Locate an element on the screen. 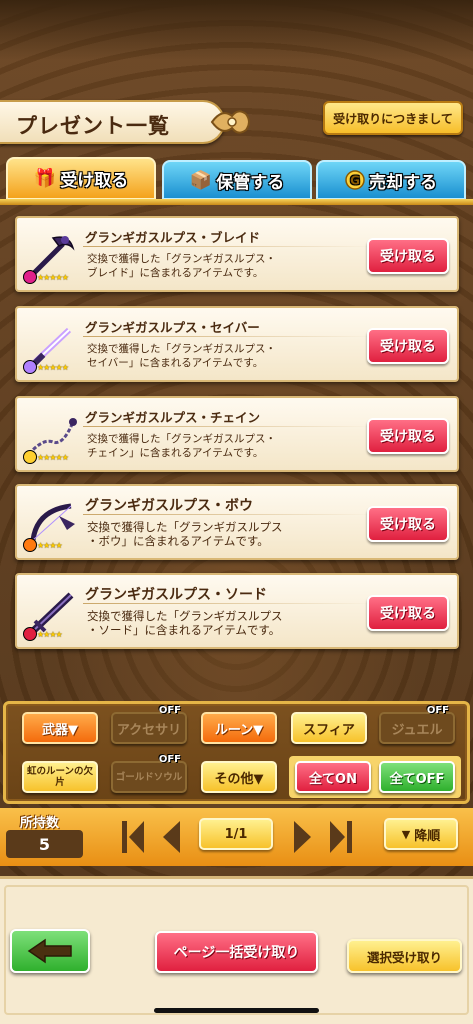 This screenshot has height=1024, width=473. receive-info-button: 受け取りにつきまして is located at coordinates (393, 118).